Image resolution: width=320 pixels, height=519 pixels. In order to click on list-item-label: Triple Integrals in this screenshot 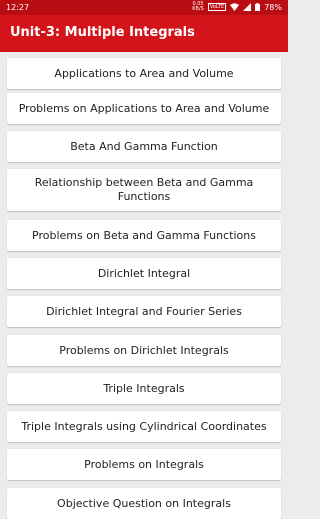, I will do `click(144, 388)`.